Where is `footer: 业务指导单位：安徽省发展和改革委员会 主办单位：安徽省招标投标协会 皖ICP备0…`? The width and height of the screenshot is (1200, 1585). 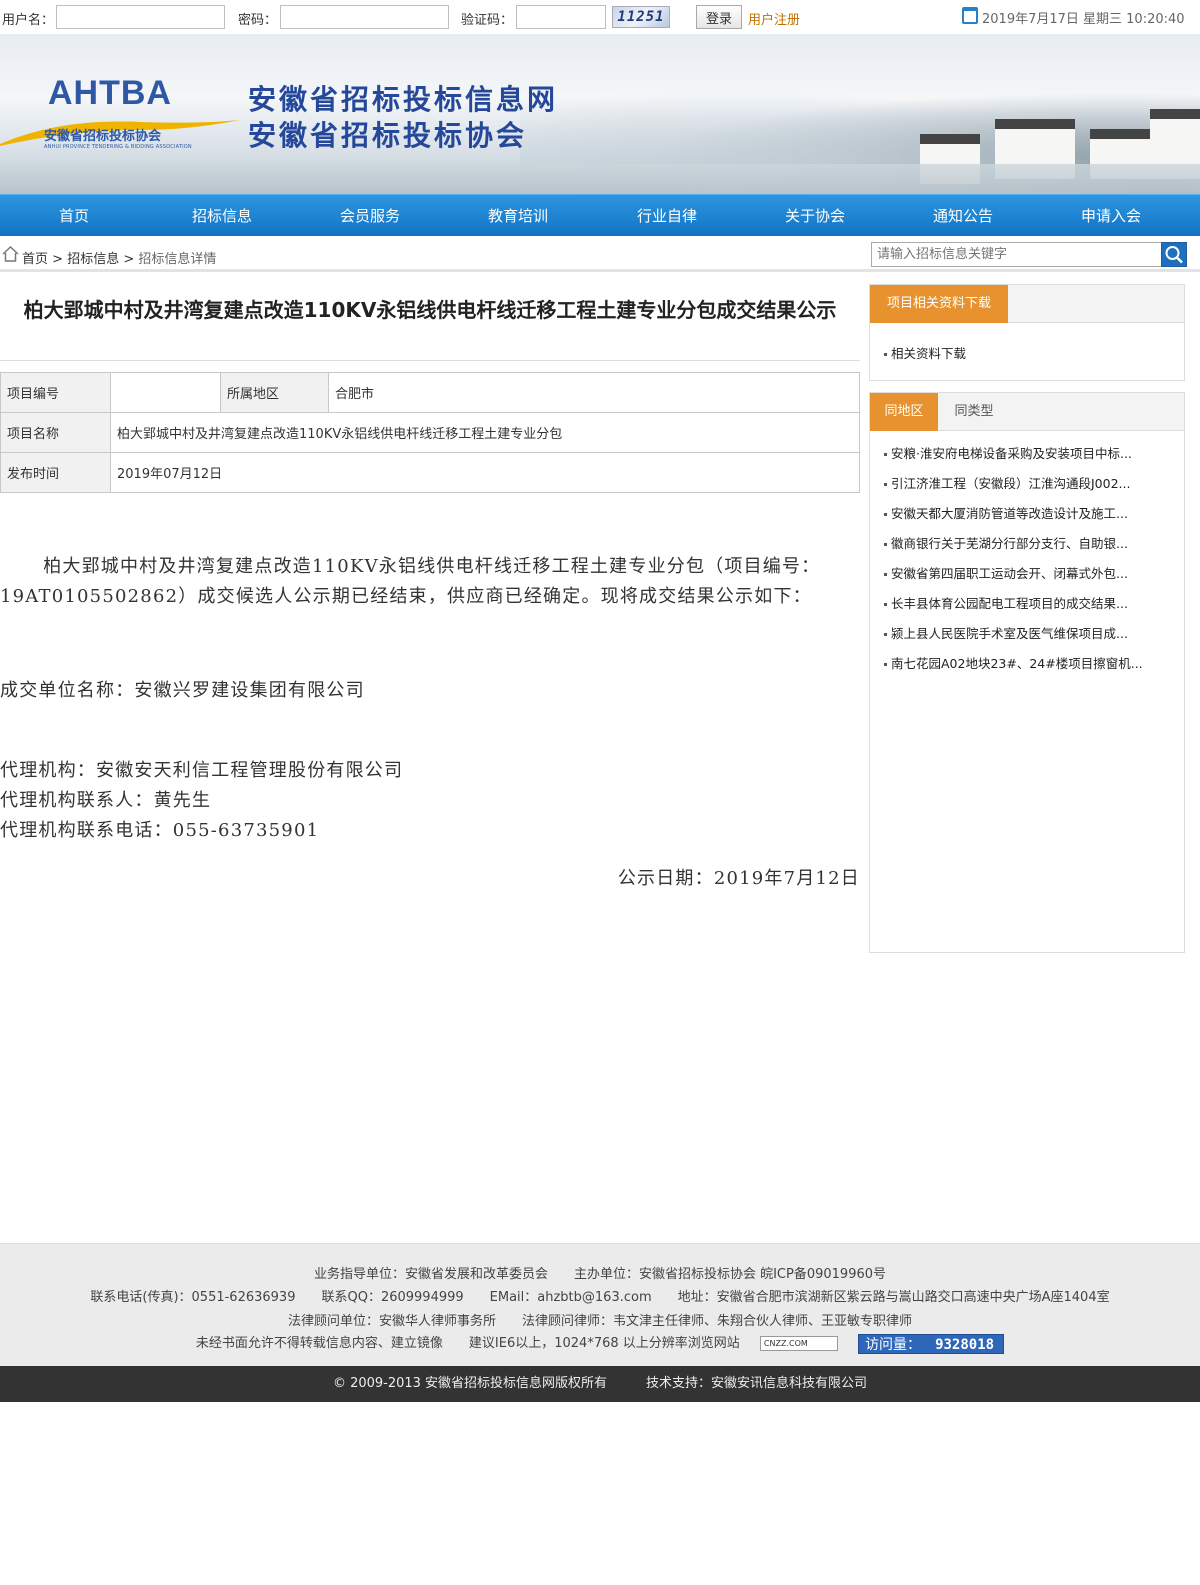 footer: 业务指导单位：安徽省发展和改革委员会 主办单位：安徽省招标投标协会 皖ICP备0… is located at coordinates (600, 1304).